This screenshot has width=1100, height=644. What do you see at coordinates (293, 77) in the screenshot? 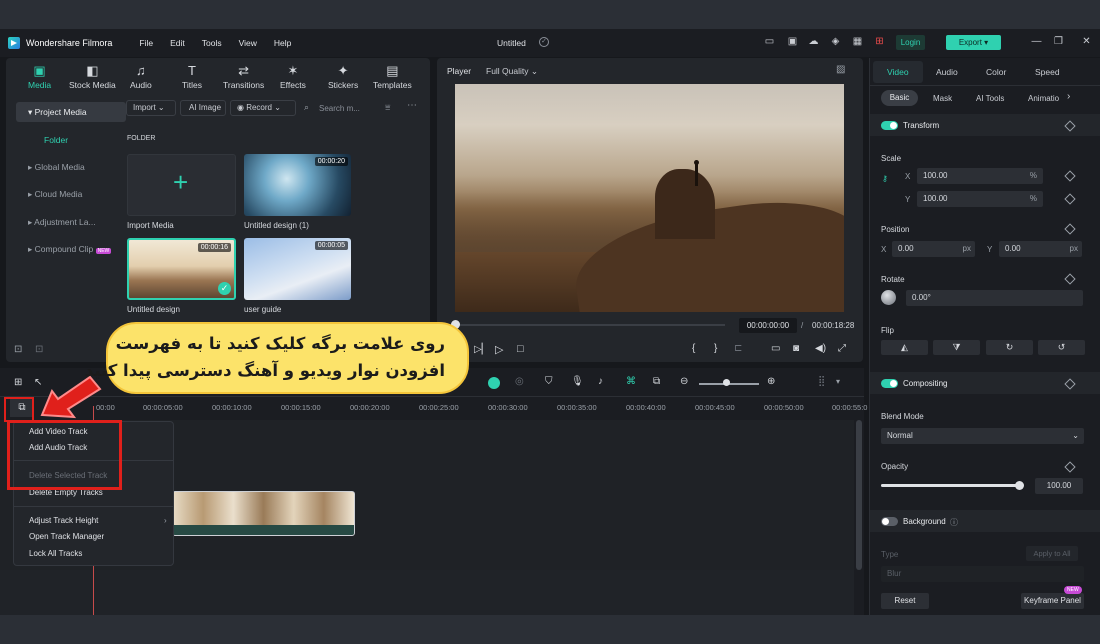
I see `tab-effects: ✶ Effects` at bounding box center [293, 77].